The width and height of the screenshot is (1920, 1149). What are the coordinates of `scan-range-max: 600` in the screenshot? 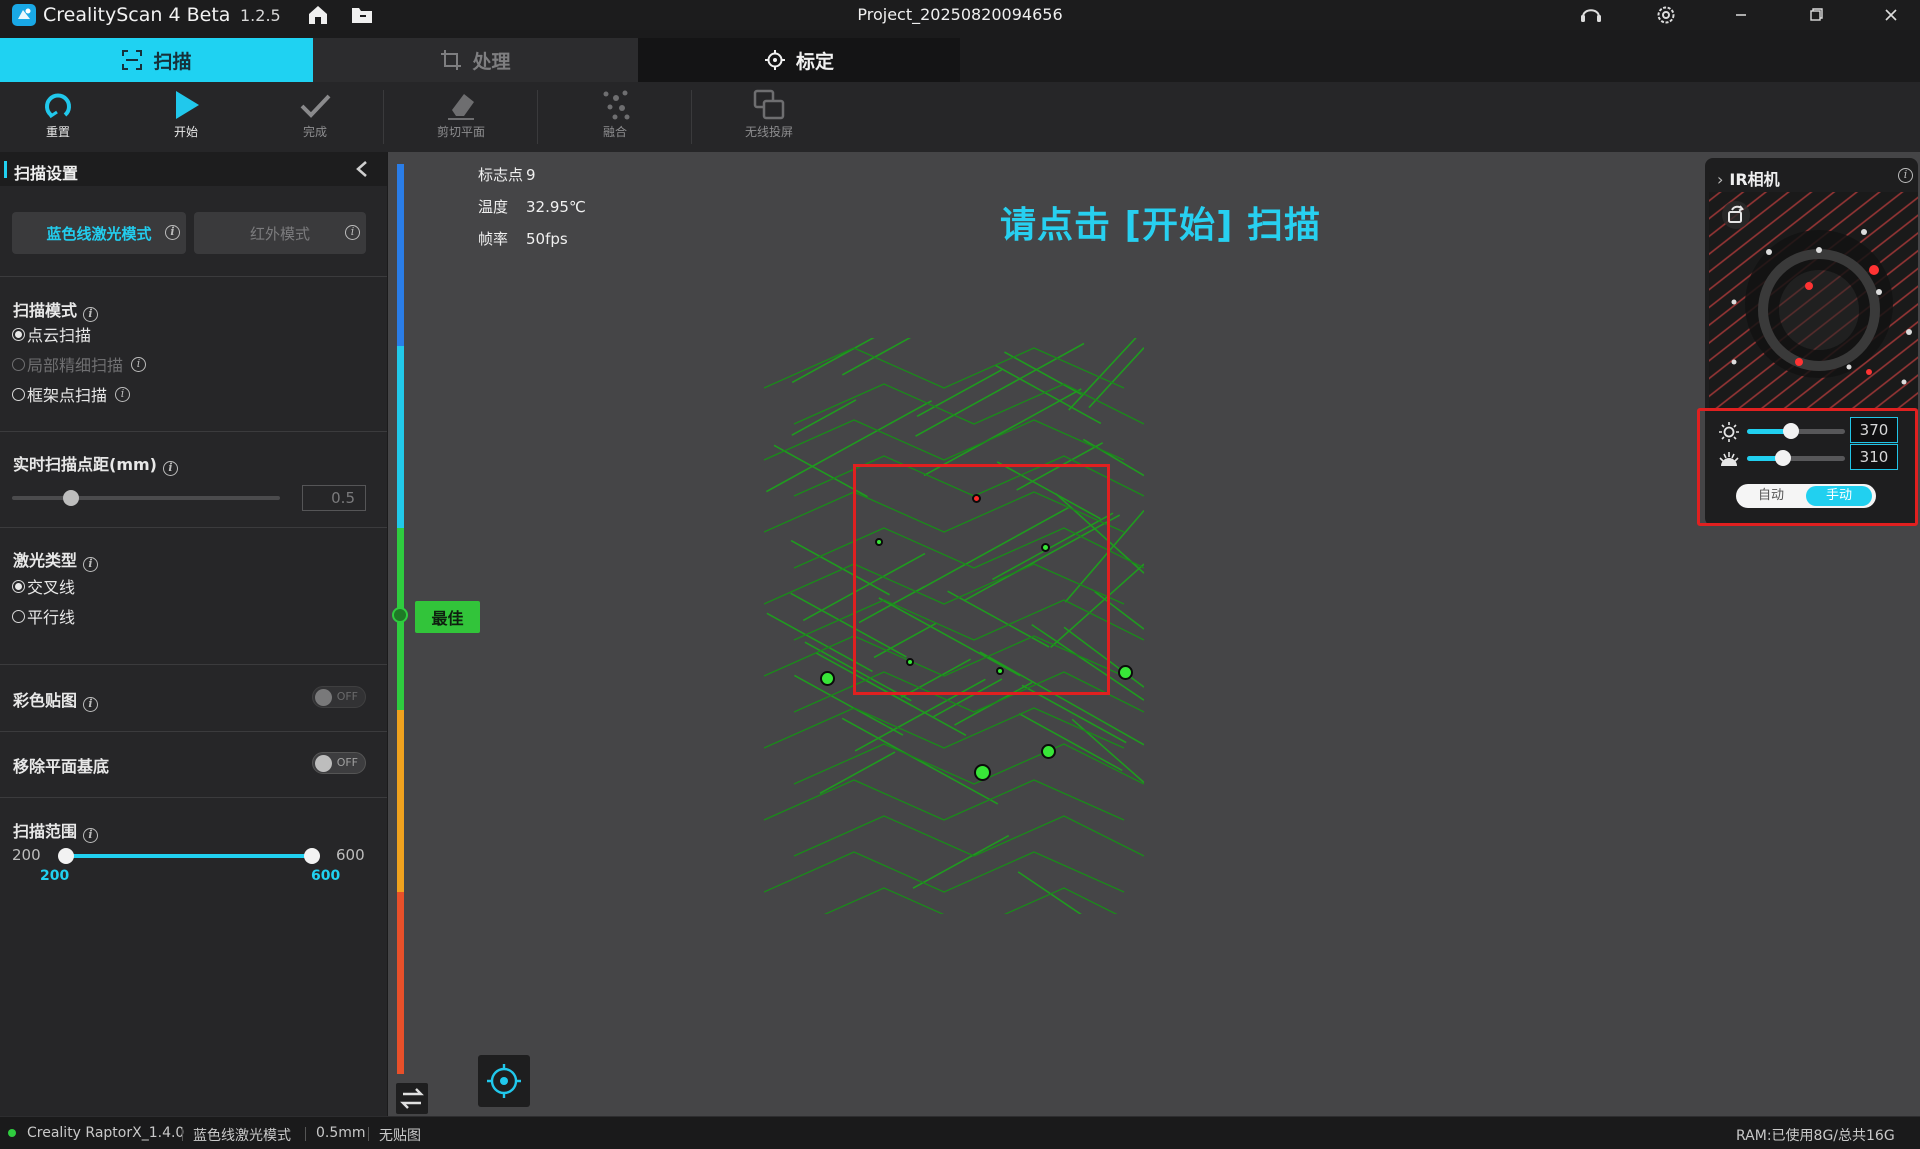 It's located at (350, 855).